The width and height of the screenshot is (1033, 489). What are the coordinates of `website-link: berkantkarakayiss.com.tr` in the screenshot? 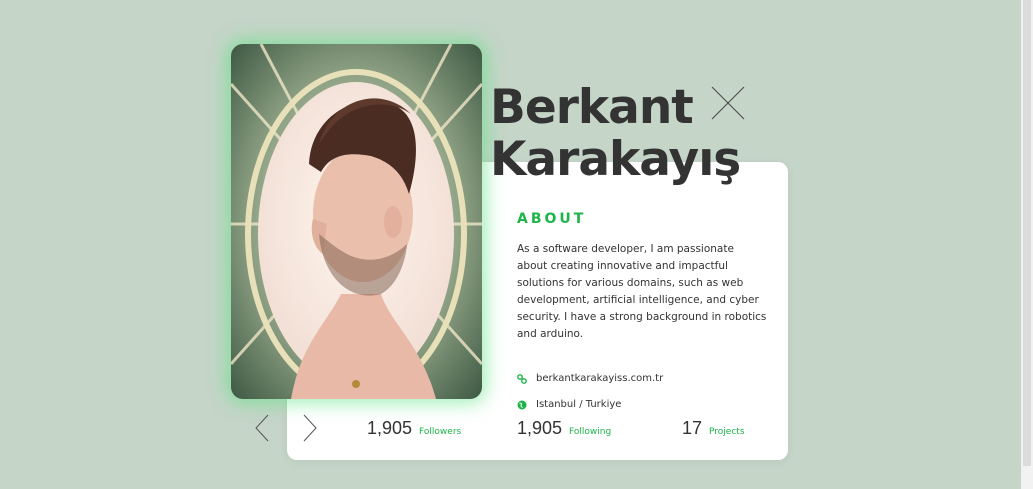 It's located at (599, 378).